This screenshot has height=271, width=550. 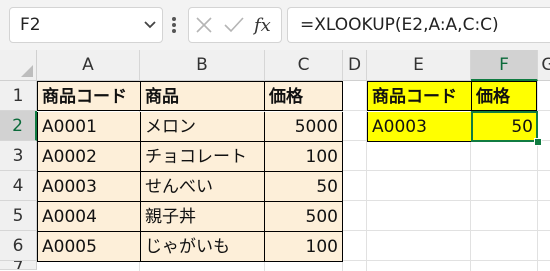 What do you see at coordinates (202, 65) in the screenshot?
I see `column-header-b: B` at bounding box center [202, 65].